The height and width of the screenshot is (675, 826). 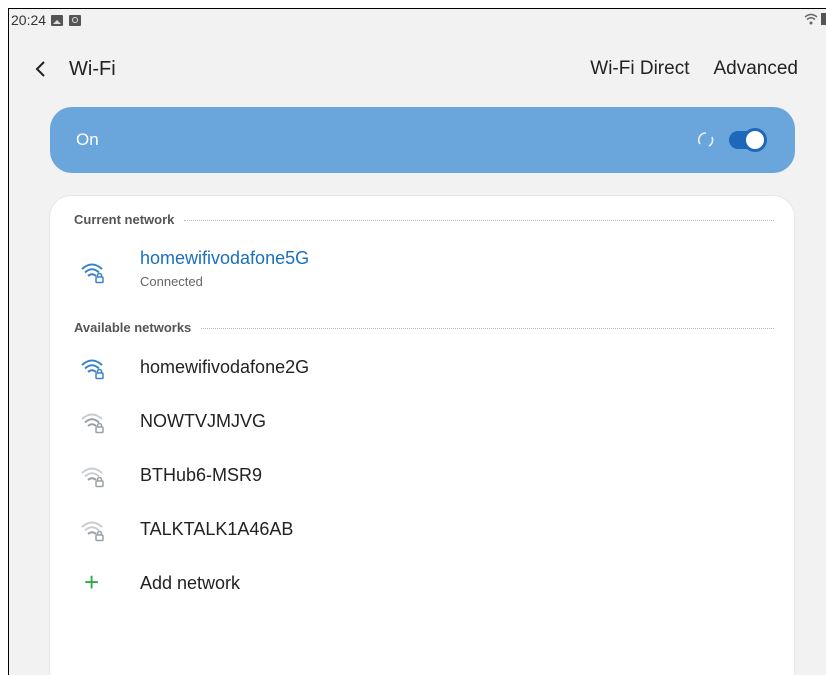 I want to click on advanced-button: Advanced, so click(x=755, y=69).